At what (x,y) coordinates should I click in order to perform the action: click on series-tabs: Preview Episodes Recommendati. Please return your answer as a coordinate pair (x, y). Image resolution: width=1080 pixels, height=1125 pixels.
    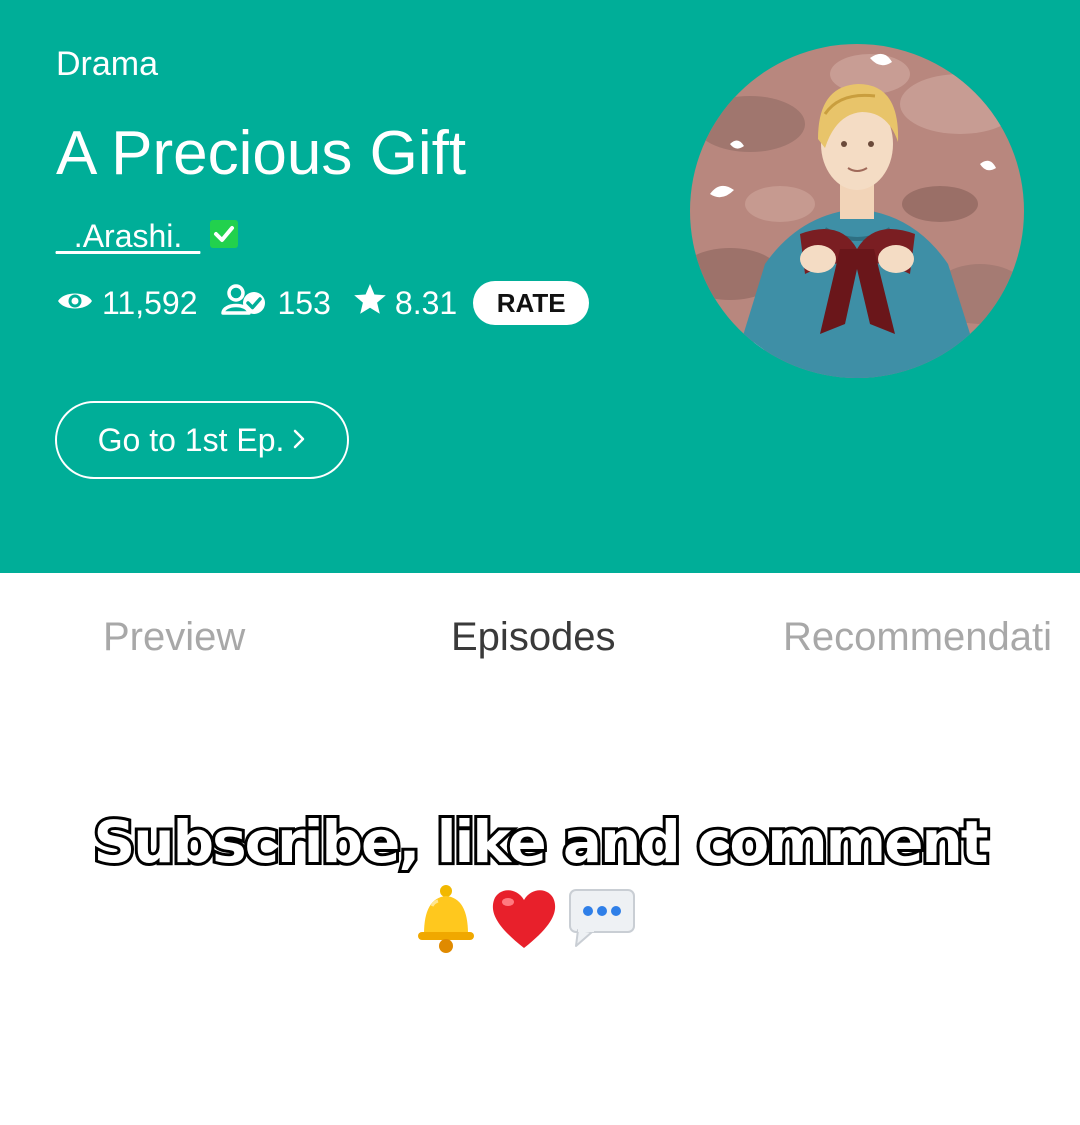
    Looking at the image, I should click on (540, 636).